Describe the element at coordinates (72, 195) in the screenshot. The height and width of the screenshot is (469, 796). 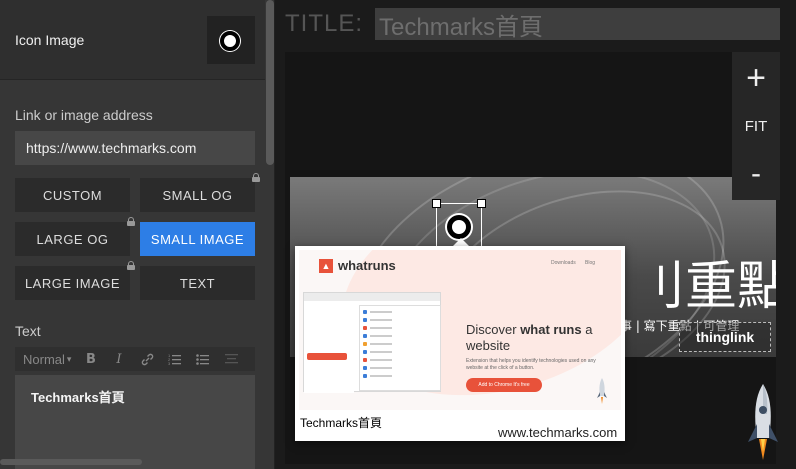
I see `custom-button: CUSTOM` at that location.